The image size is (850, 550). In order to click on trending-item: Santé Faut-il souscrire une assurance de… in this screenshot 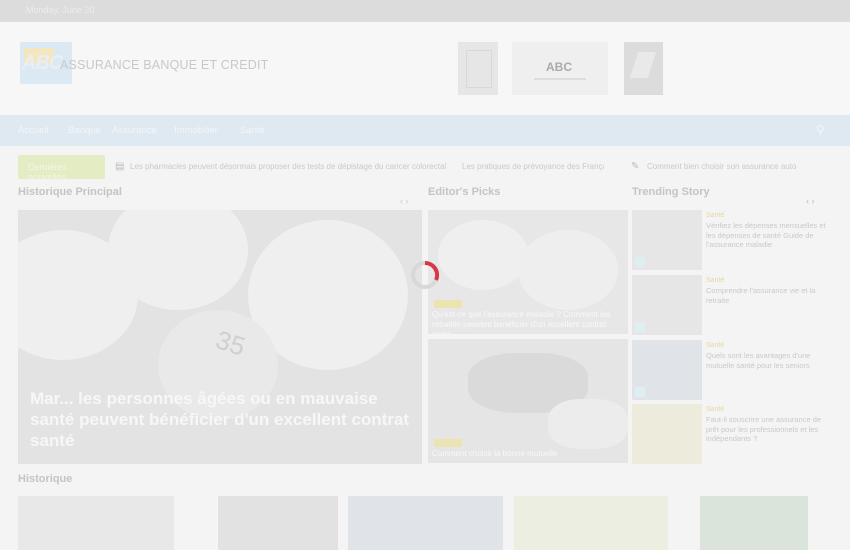, I will do `click(732, 434)`.